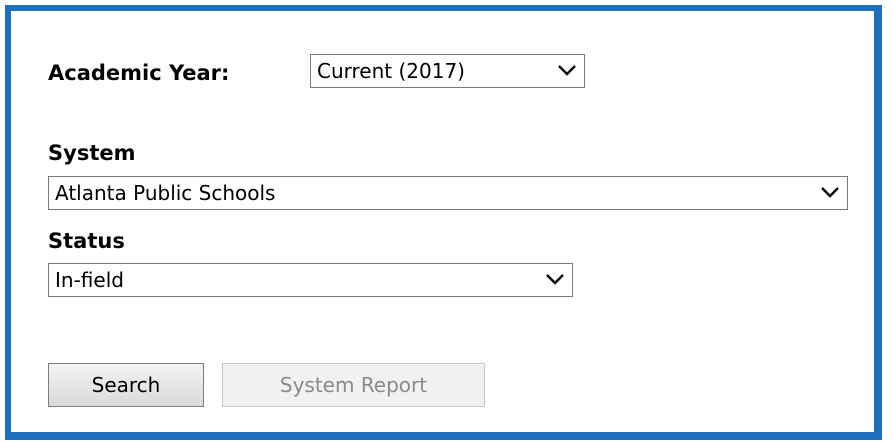 This screenshot has width=893, height=442. Describe the element at coordinates (165, 193) in the screenshot. I see `system-selected-value: Atlanta Public Schools` at that location.